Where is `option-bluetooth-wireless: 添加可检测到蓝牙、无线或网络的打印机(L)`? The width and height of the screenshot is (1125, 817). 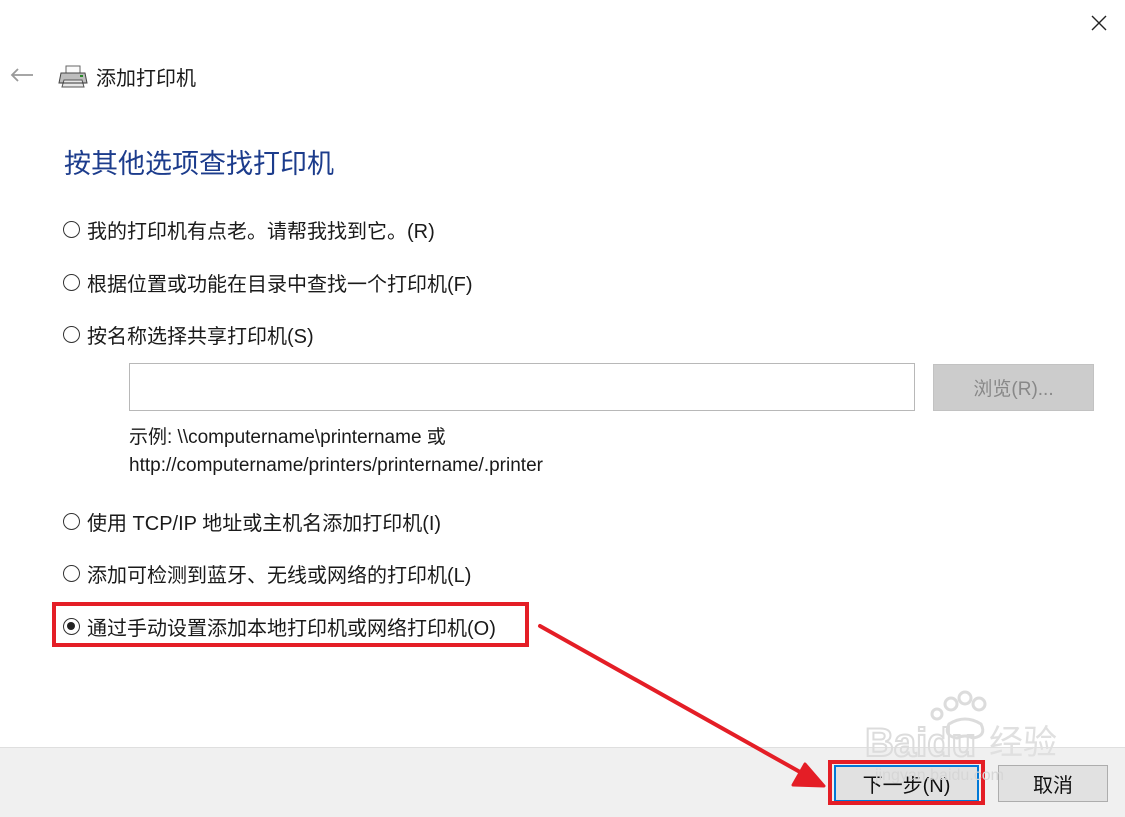 option-bluetooth-wireless: 添加可检测到蓝牙、无线或网络的打印机(L) is located at coordinates (267, 573).